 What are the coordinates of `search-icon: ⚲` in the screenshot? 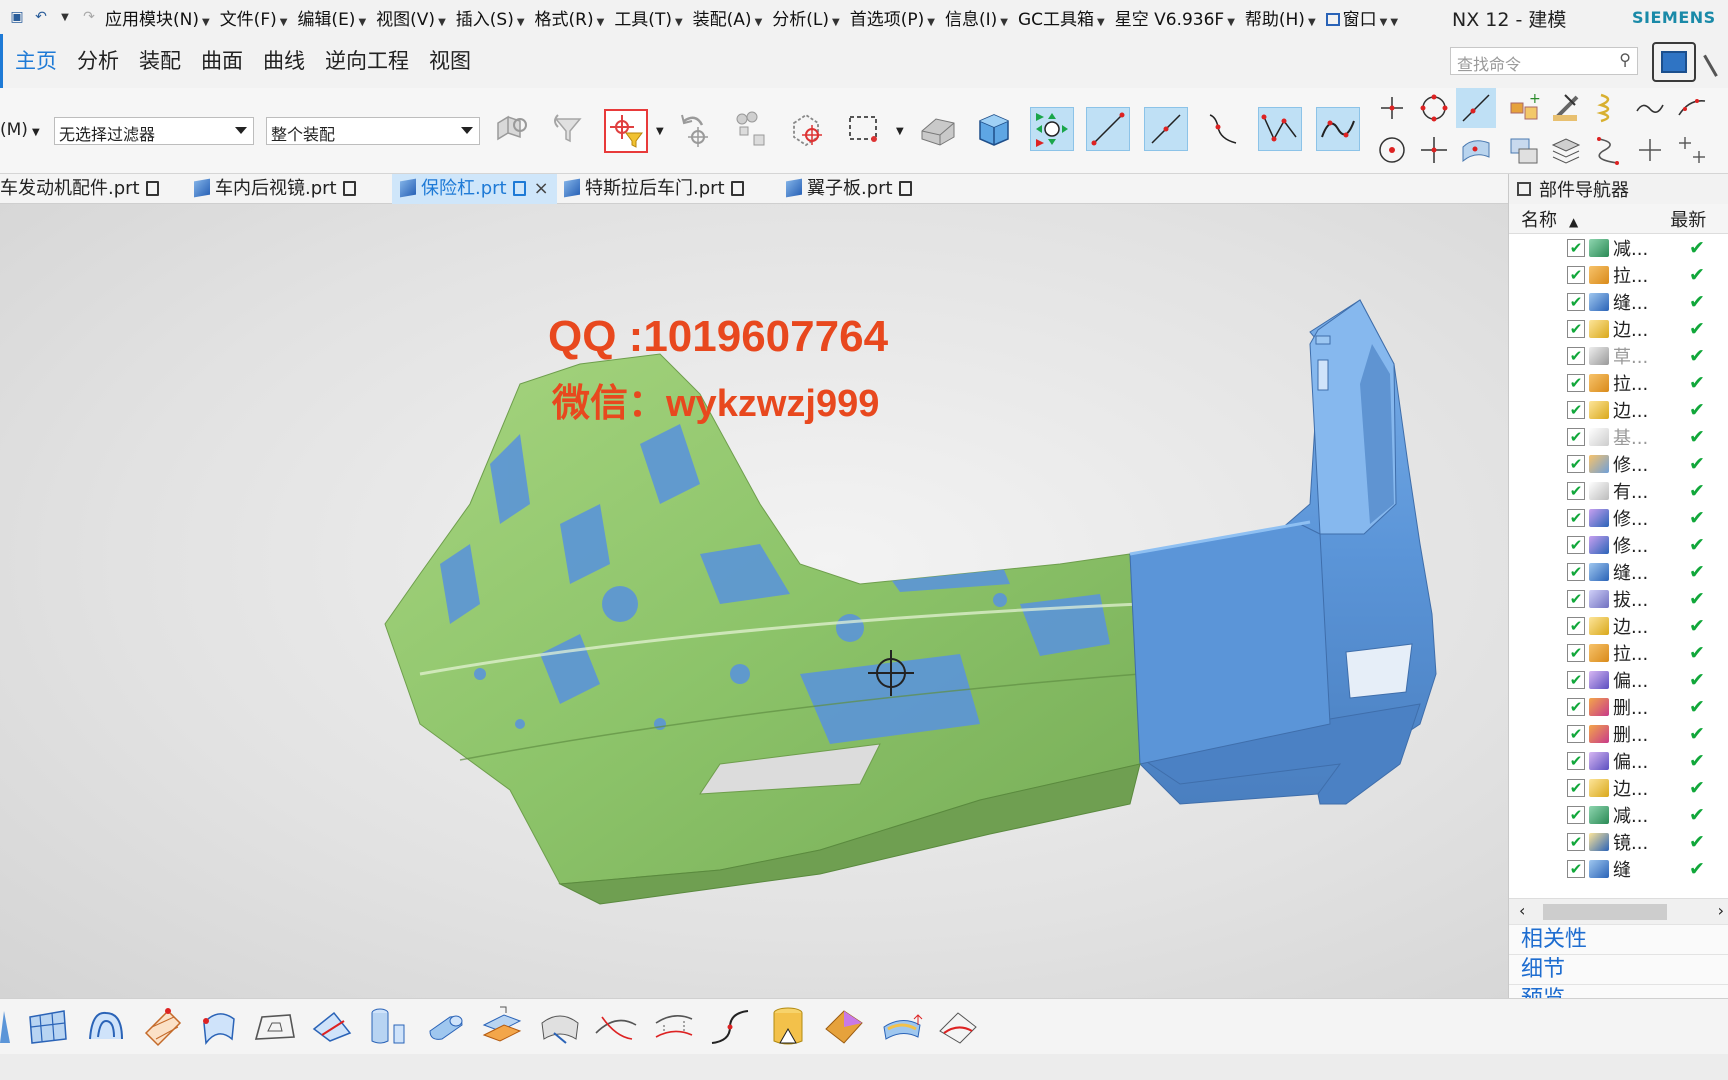 It's located at (1625, 59).